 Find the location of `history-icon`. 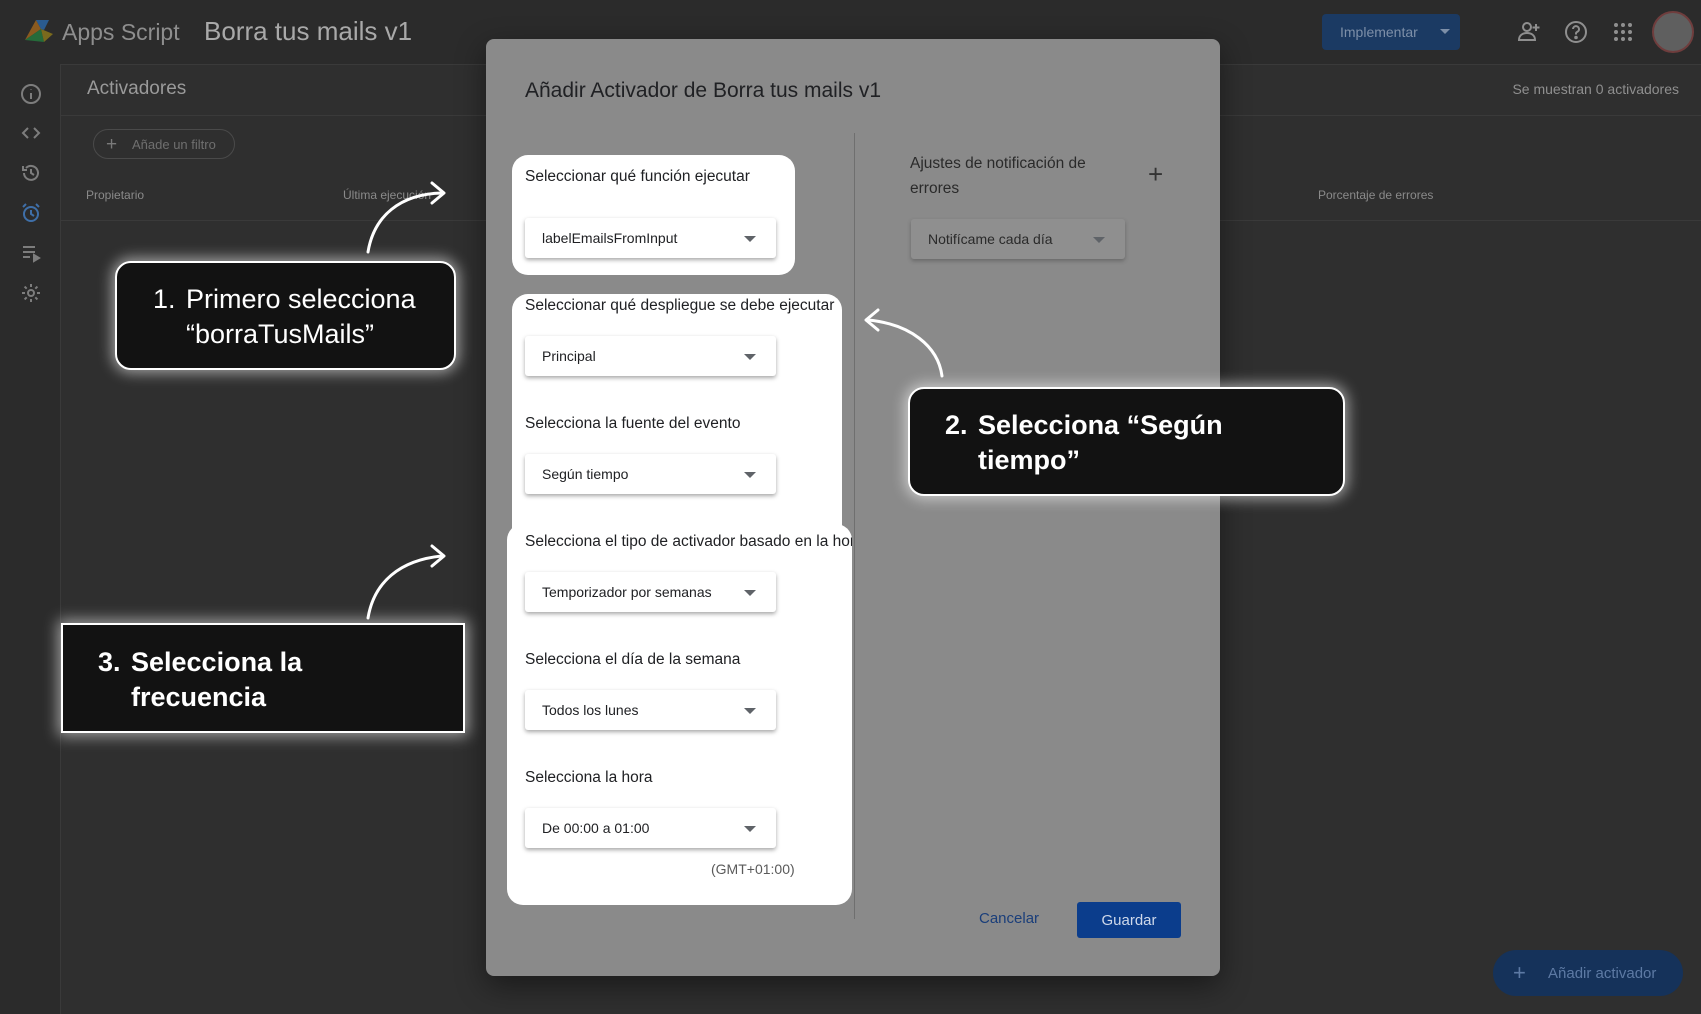

history-icon is located at coordinates (31, 173).